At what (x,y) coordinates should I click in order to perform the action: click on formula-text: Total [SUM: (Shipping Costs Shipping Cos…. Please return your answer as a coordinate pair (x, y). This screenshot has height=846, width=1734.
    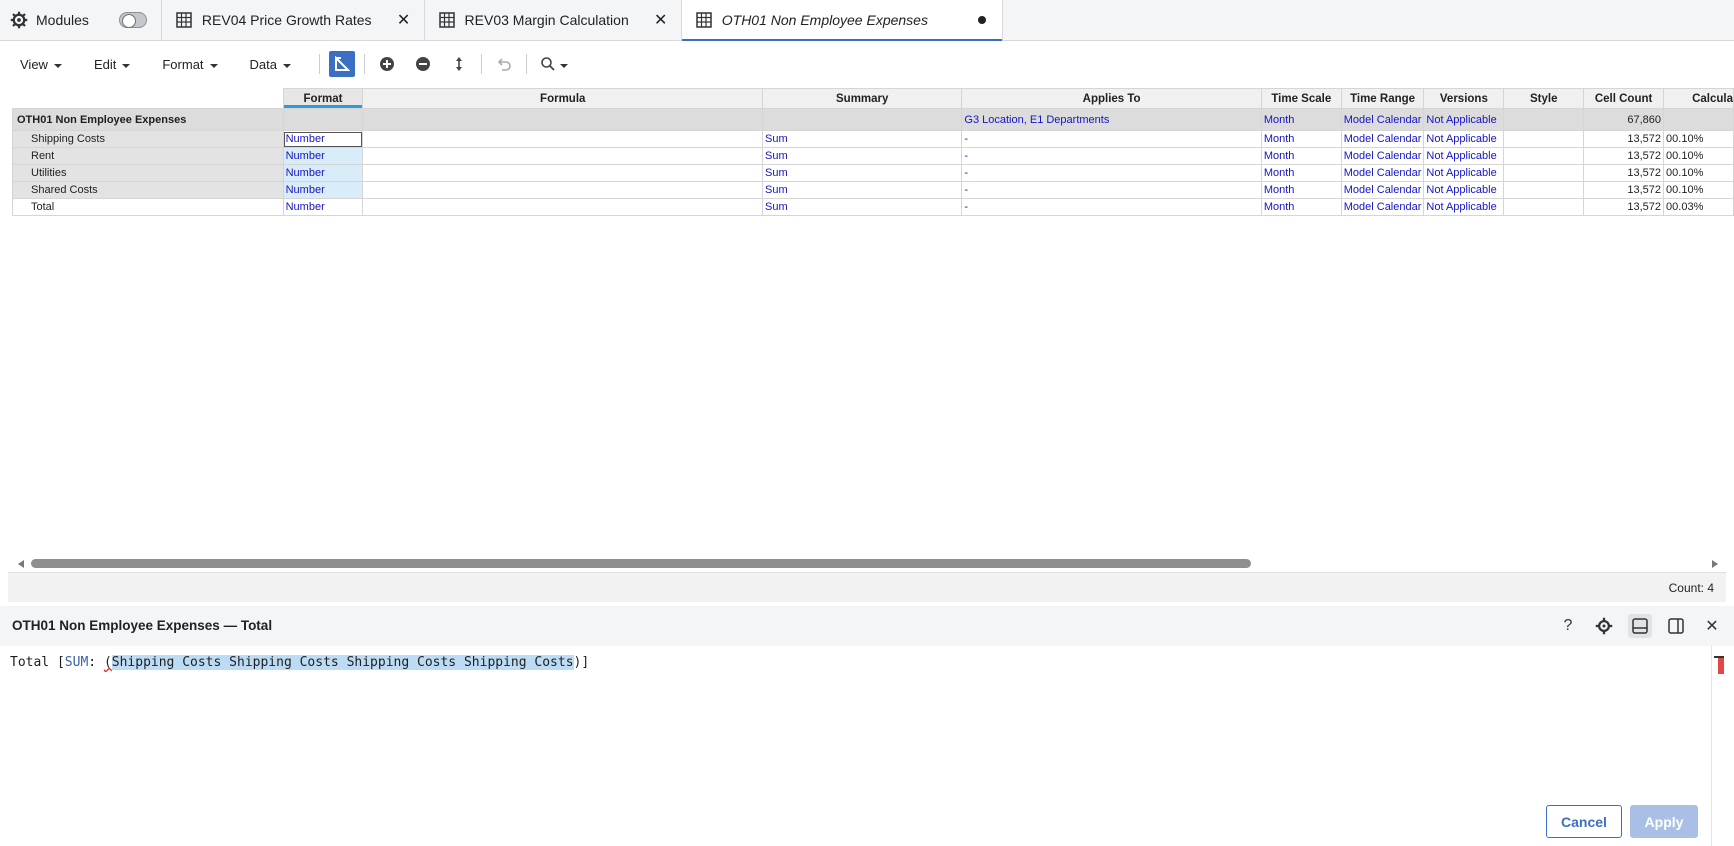
    Looking at the image, I should click on (299, 662).